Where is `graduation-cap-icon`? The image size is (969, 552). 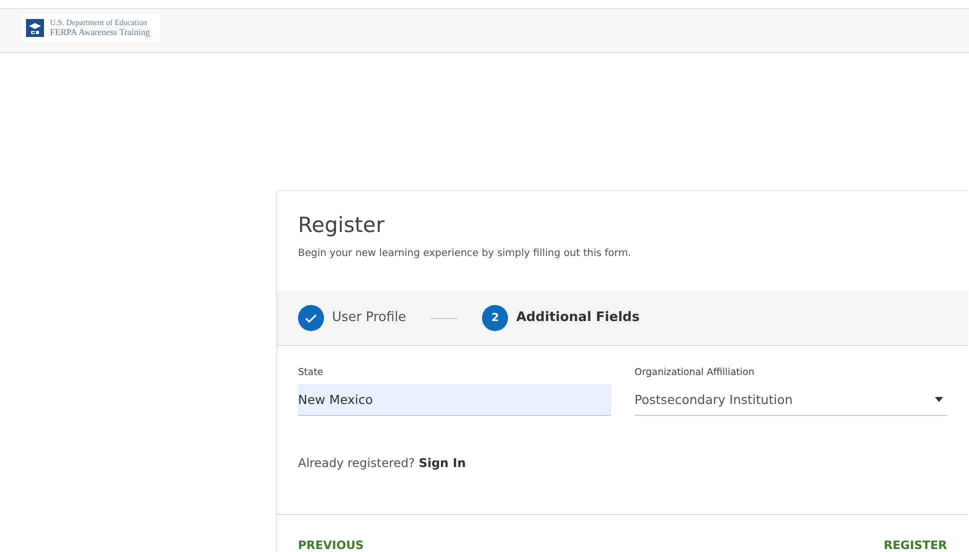
graduation-cap-icon is located at coordinates (35, 27).